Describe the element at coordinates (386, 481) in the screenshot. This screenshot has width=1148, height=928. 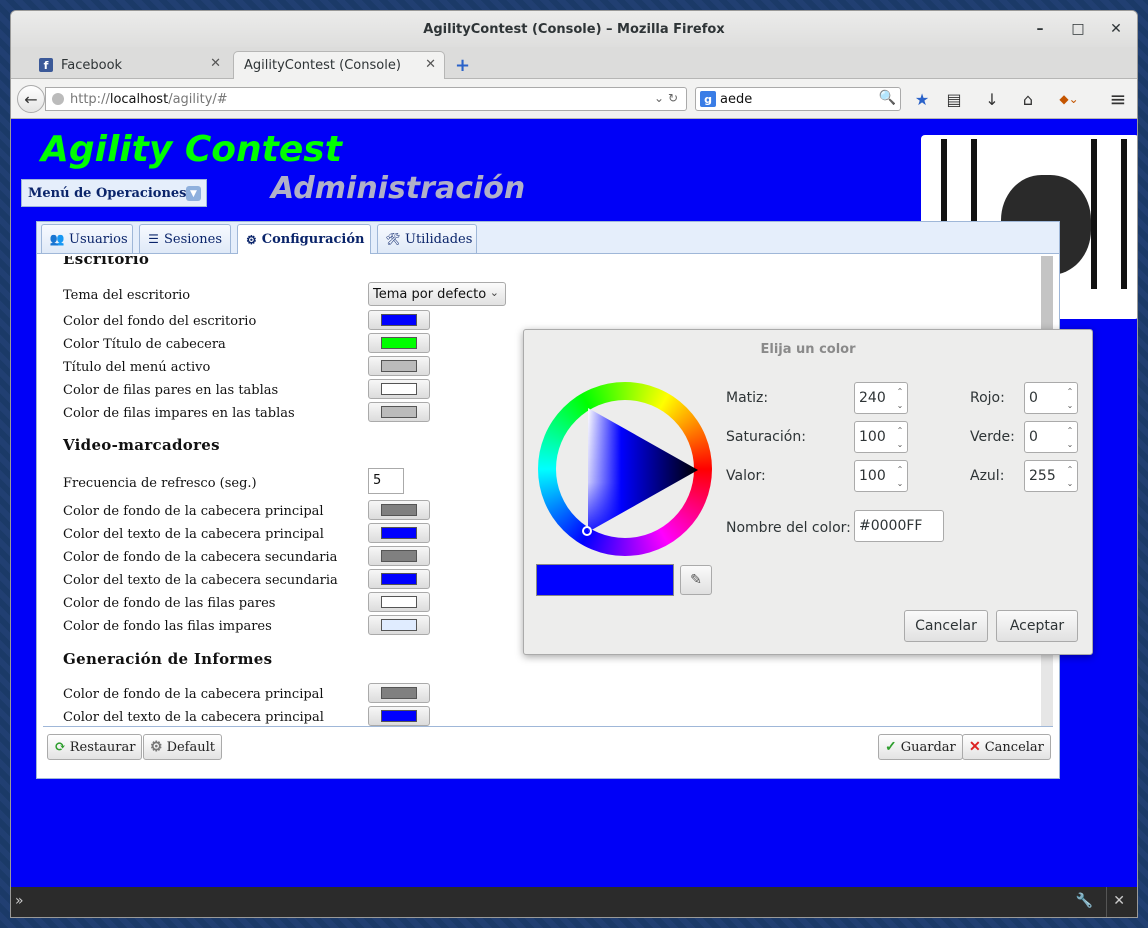
I see `refresh-input: 5` at that location.